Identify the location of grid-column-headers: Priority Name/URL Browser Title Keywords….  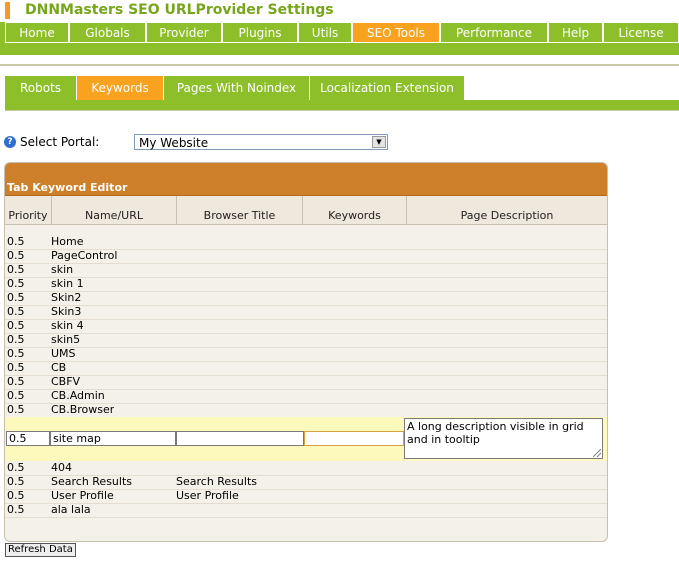
(306, 210).